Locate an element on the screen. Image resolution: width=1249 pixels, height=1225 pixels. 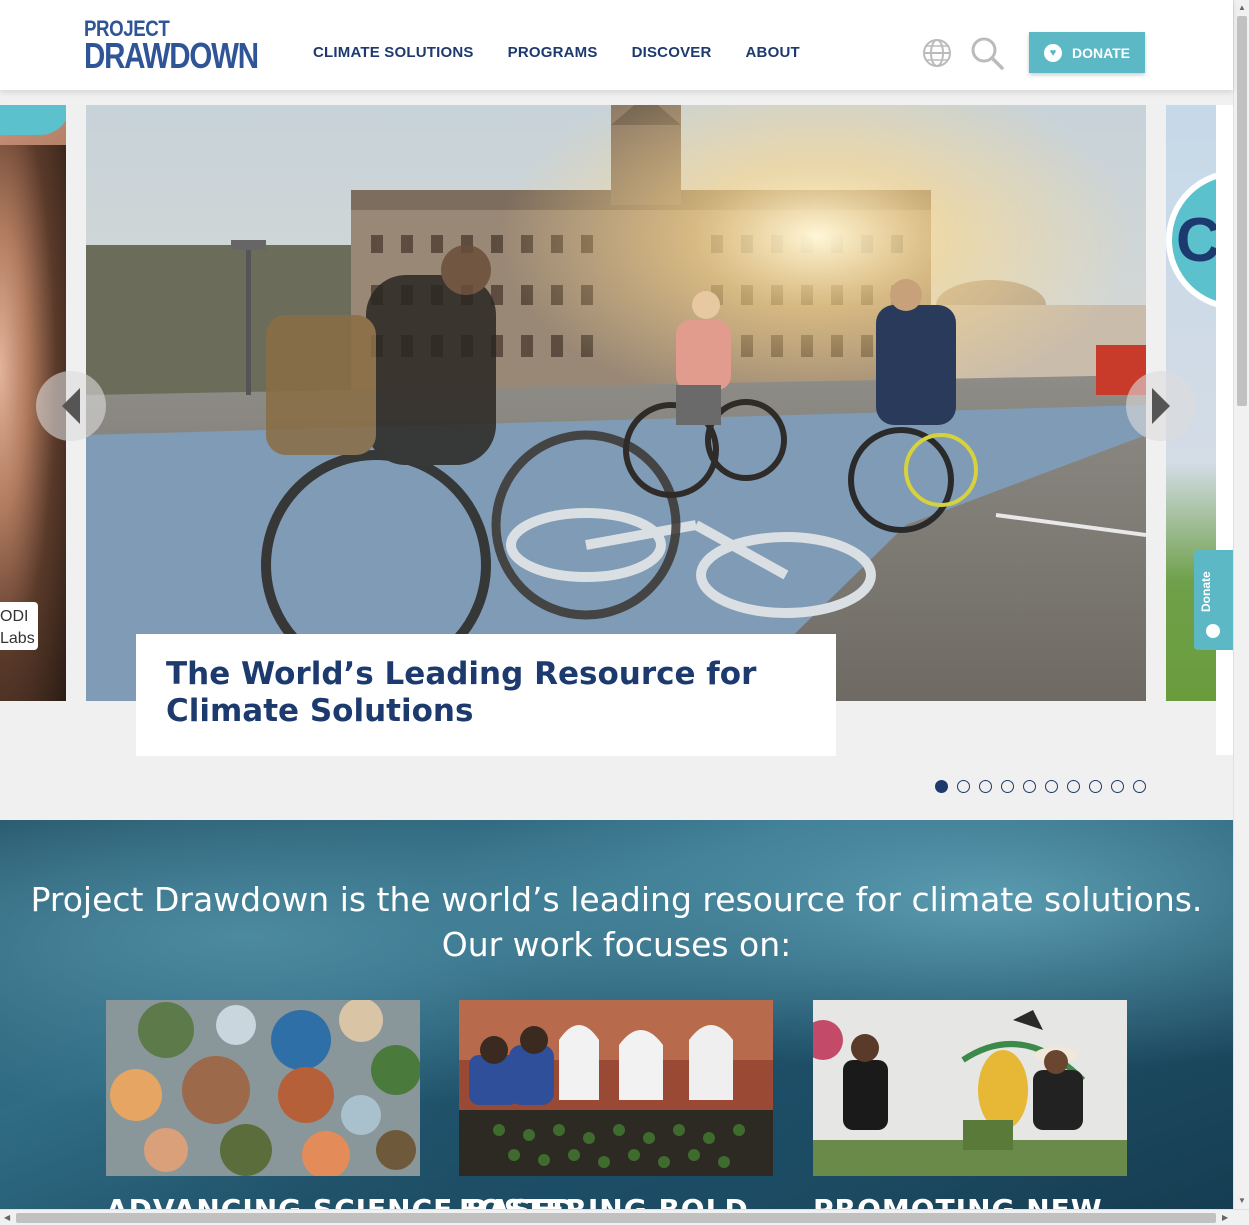
badge-line-2: Labs is located at coordinates (17, 638).